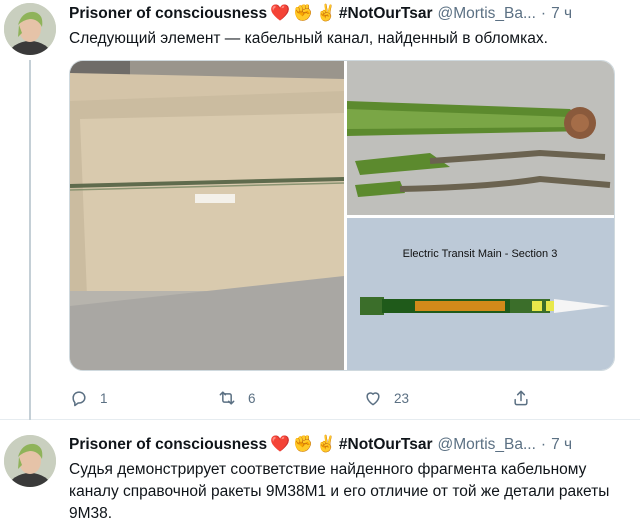 The width and height of the screenshot is (640, 528). What do you see at coordinates (480, 254) in the screenshot?
I see `diagram-title: Electric Transit Main - Section 3` at bounding box center [480, 254].